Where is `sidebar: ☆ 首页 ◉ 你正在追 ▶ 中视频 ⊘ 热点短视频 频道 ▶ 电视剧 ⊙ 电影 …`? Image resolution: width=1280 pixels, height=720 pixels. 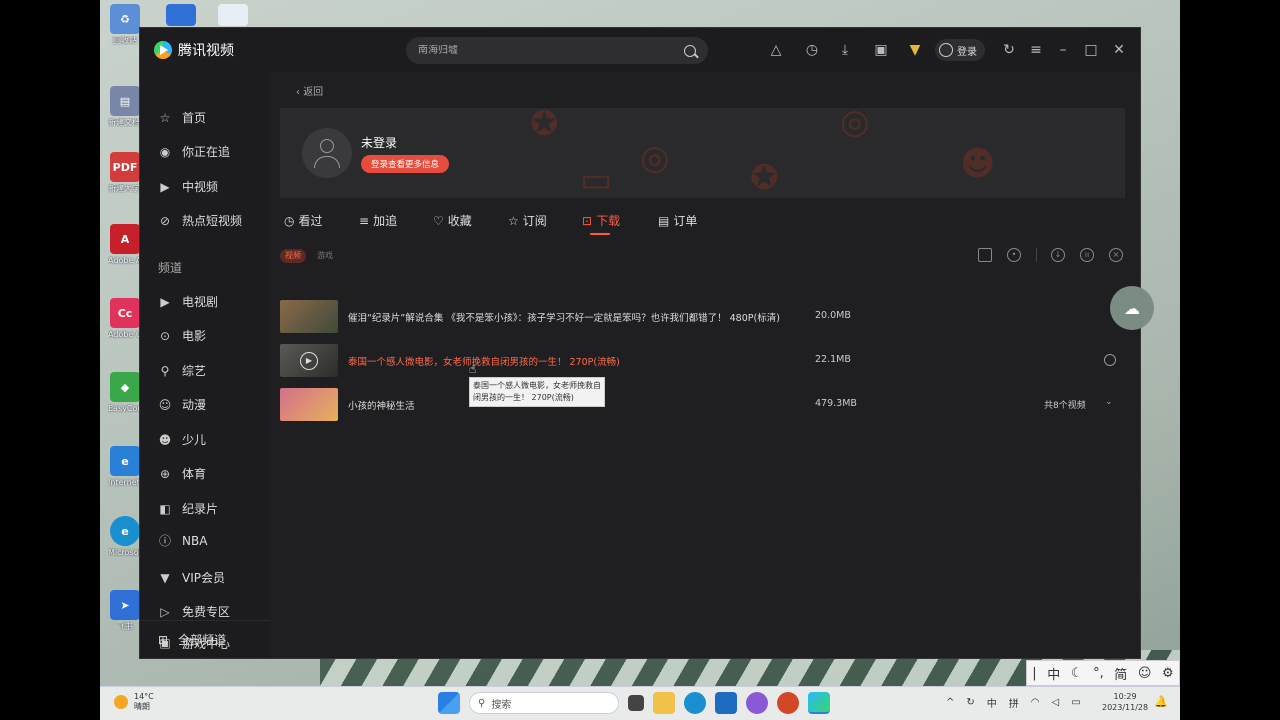
sidebar: ☆ 首页 ◉ 你正在追 ▶ 中视频 ⊘ 热点短视频 频道 ▶ 电视剧 ⊙ 电影 … is located at coordinates (205, 365).